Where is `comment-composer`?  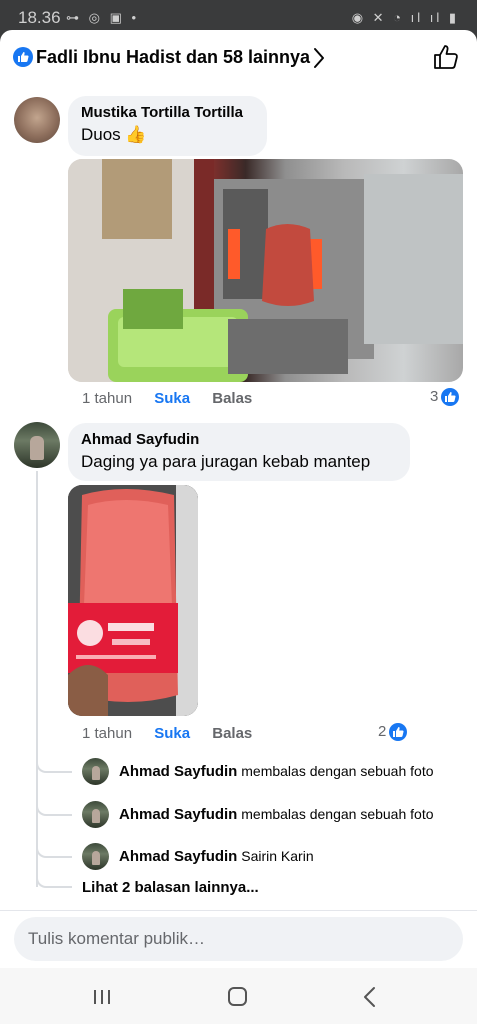
comment-composer is located at coordinates (238, 939).